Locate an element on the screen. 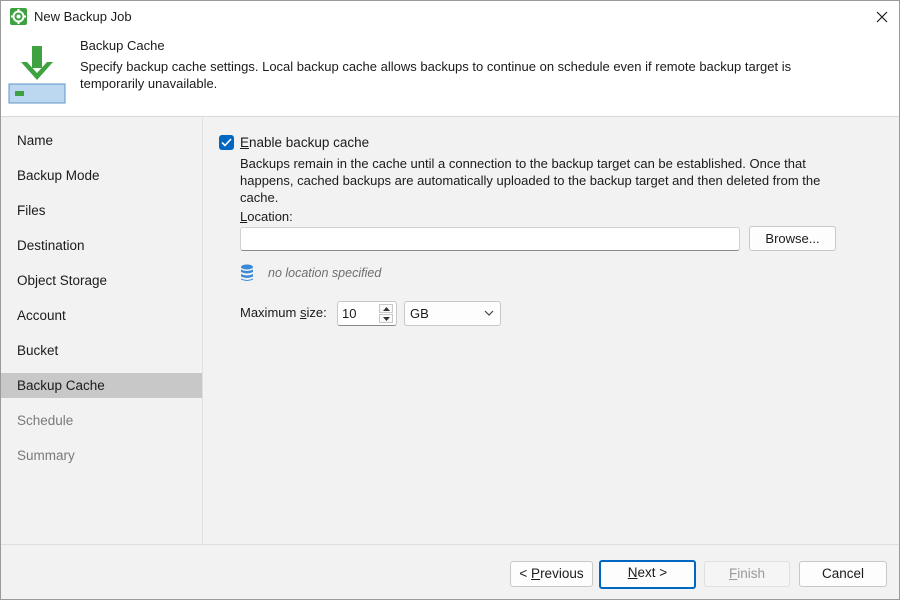 Image resolution: width=900 pixels, height=600 pixels. max-size-value: 10 is located at coordinates (349, 313).